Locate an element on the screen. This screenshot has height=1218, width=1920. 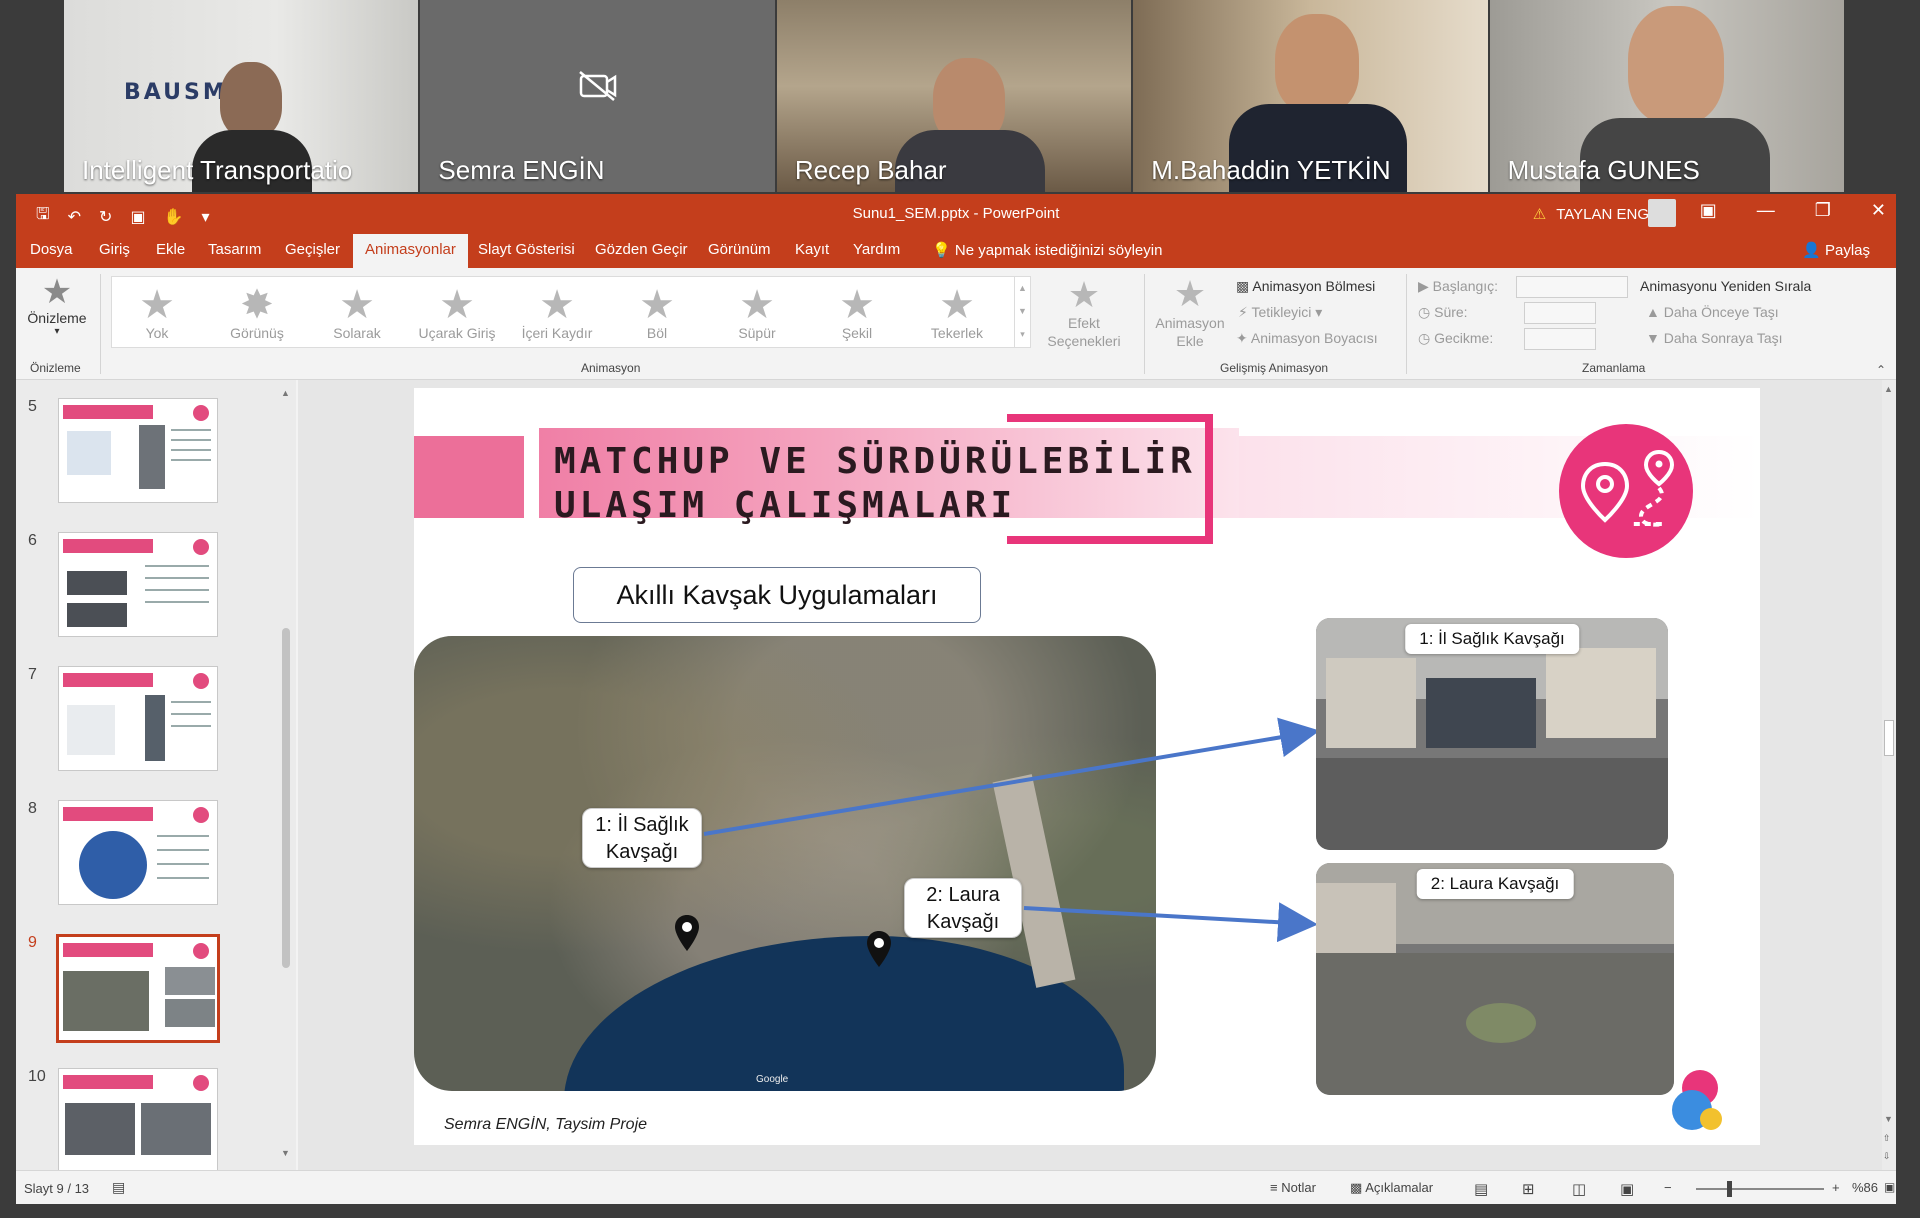
preview-button: ★ Önizleme ▾ is located at coordinates (57, 305).